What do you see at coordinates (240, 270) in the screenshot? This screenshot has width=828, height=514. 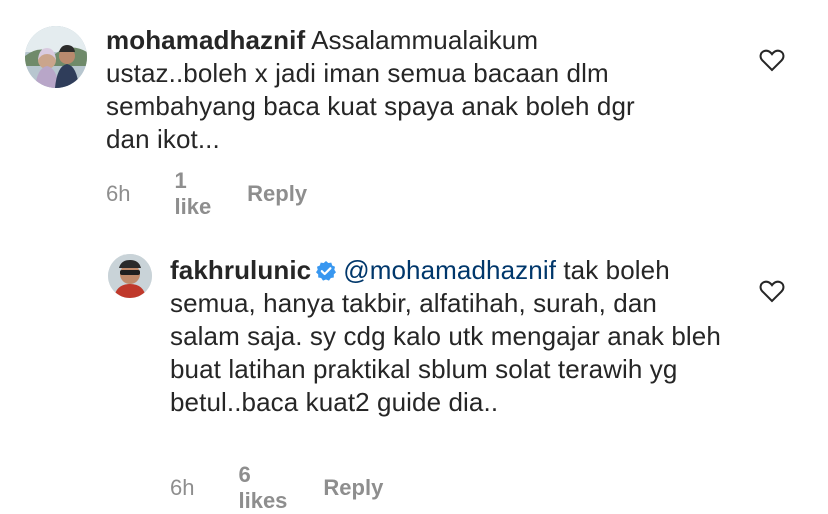 I see `comment-username: fakhrulunic` at bounding box center [240, 270].